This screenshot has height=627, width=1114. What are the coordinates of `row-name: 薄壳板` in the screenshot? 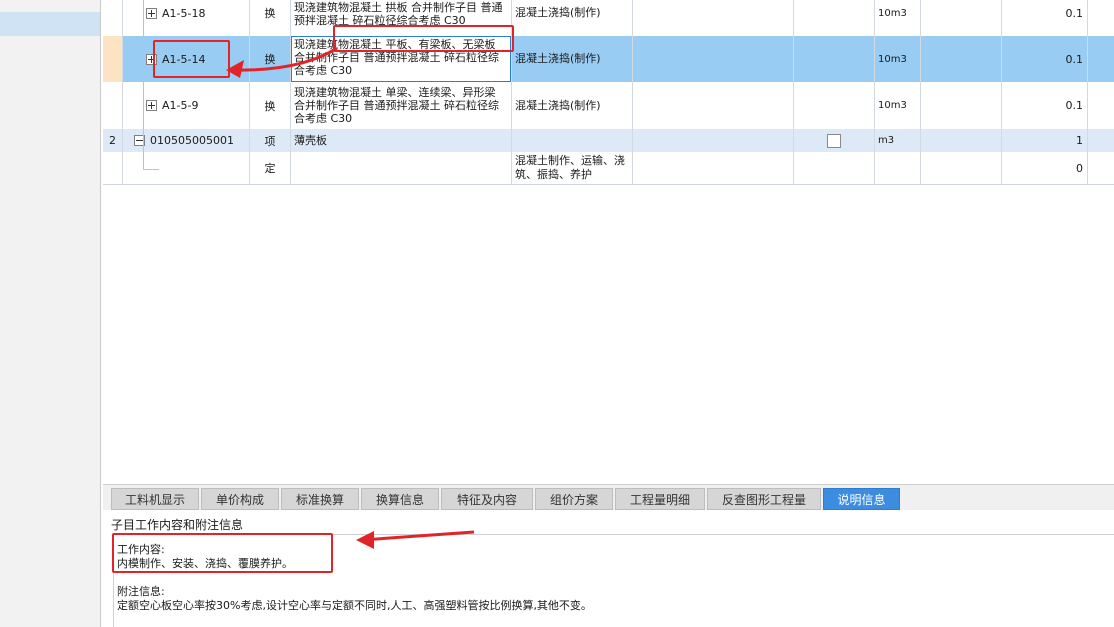 It's located at (401, 140).